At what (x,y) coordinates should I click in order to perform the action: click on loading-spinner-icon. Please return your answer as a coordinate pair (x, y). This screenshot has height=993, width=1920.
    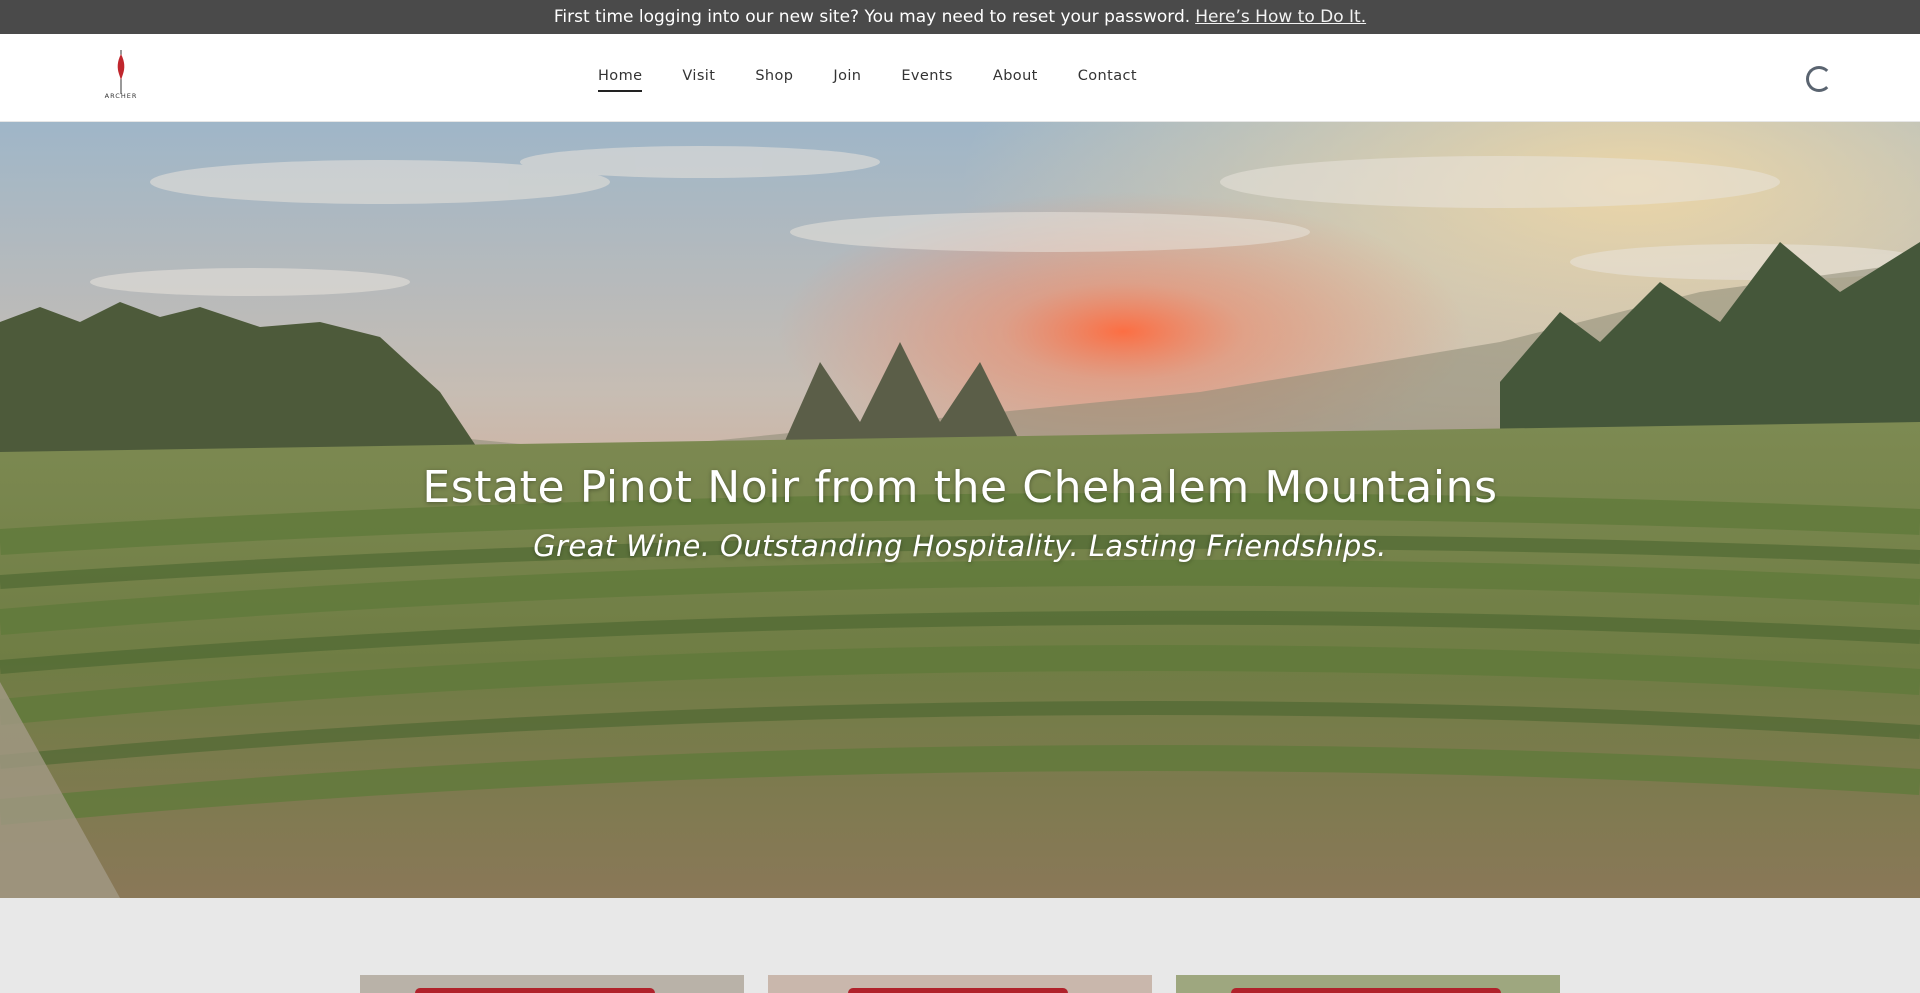
    Looking at the image, I should click on (1819, 79).